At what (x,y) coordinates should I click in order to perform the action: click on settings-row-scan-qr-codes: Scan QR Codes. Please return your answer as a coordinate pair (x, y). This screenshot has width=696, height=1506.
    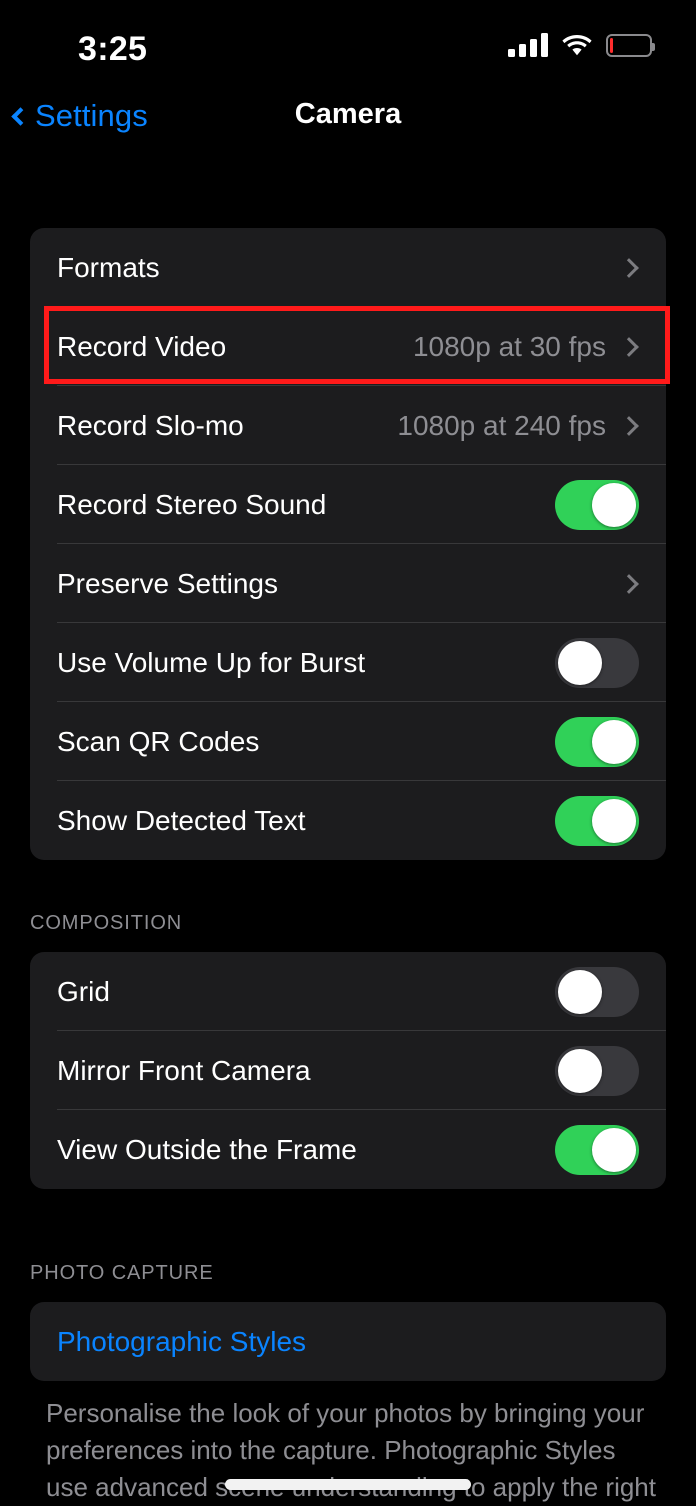
    Looking at the image, I should click on (348, 741).